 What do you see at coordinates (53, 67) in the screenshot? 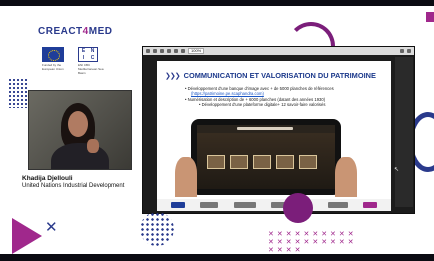
I see `eu-caption: Funded by the European Union` at bounding box center [53, 67].